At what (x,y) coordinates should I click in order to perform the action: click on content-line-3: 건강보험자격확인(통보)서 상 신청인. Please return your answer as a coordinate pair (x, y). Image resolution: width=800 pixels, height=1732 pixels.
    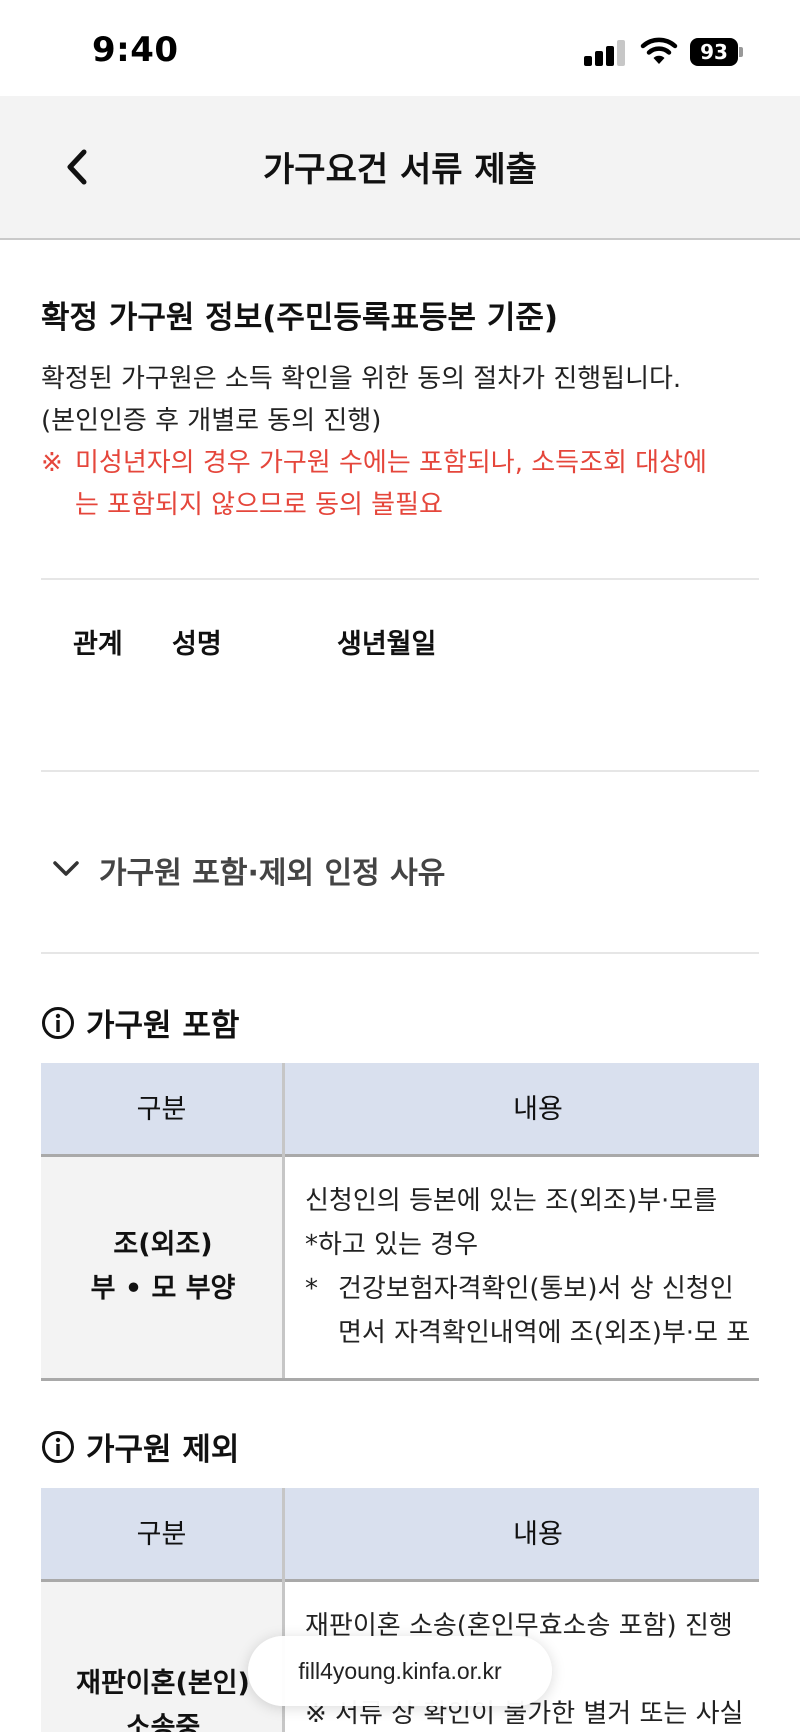
    Looking at the image, I should click on (536, 1289).